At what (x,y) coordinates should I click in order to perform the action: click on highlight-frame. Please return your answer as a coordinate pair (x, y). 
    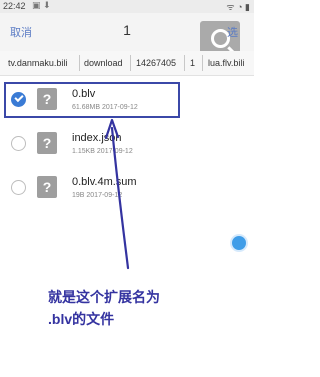
    Looking at the image, I should click on (92, 100).